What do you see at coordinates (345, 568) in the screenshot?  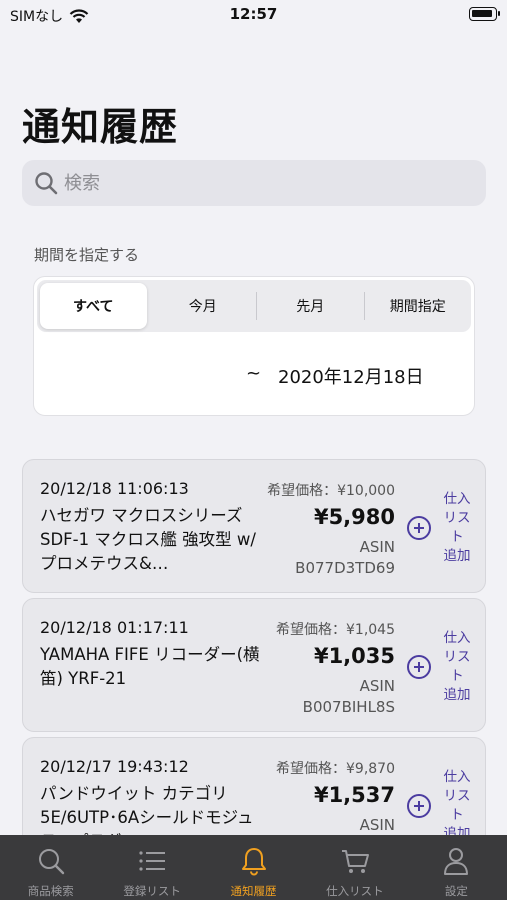 I see `asin-value: B077D3TD69` at bounding box center [345, 568].